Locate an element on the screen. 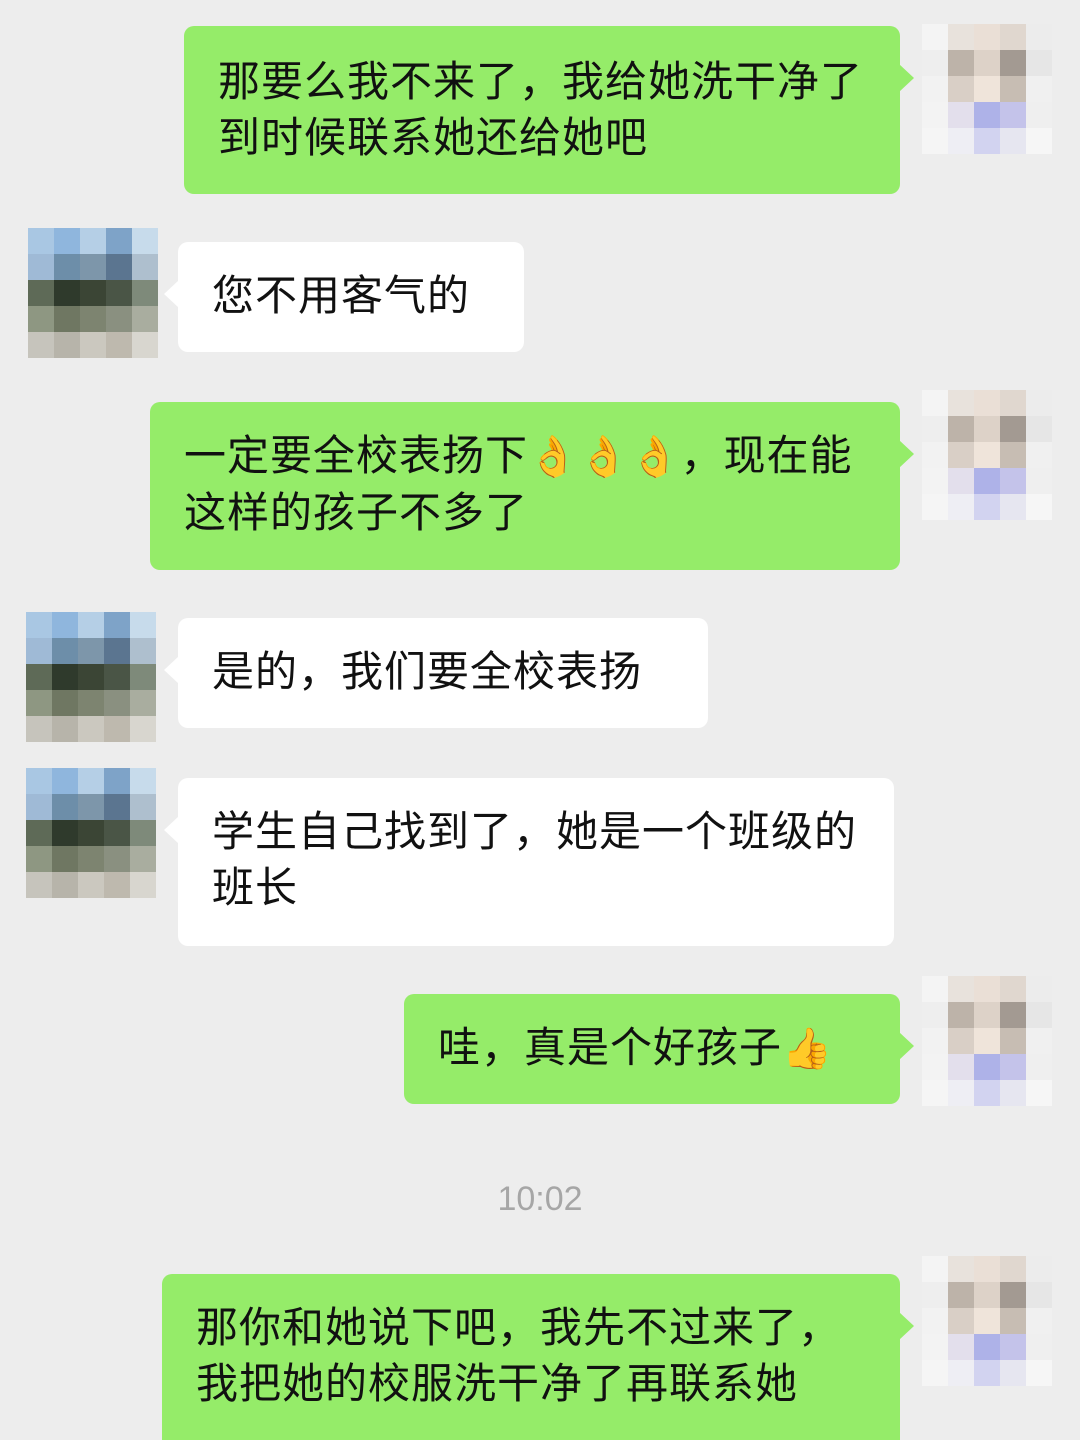 The width and height of the screenshot is (1080, 1440). message-text: 学生自己找到了，她是一个班级的班长 is located at coordinates (535, 859).